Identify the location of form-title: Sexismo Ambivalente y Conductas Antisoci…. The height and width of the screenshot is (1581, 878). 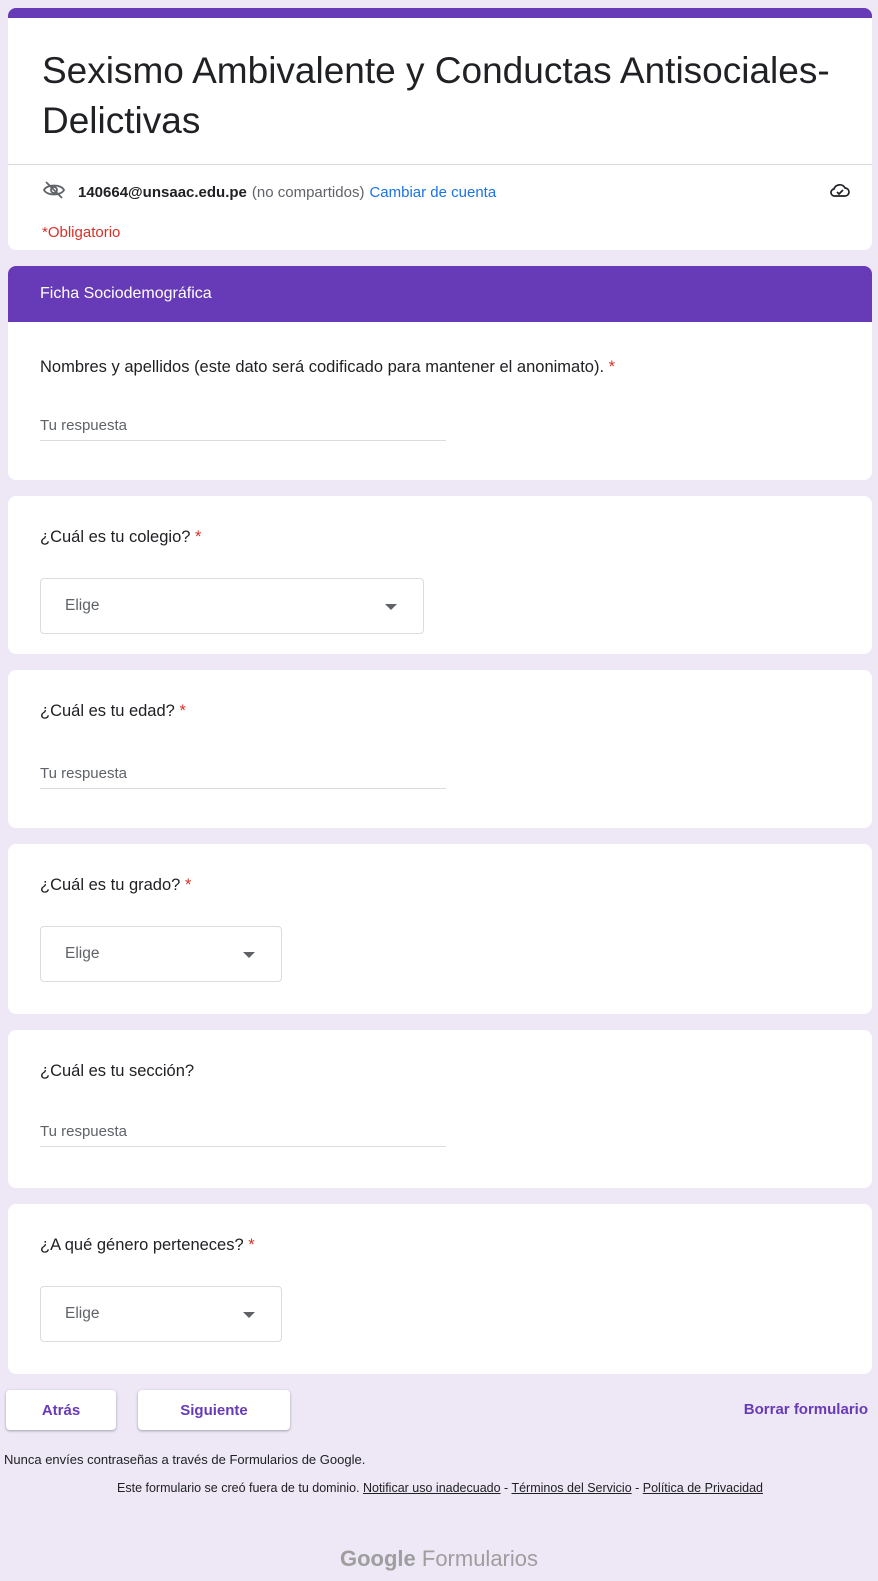
(436, 95).